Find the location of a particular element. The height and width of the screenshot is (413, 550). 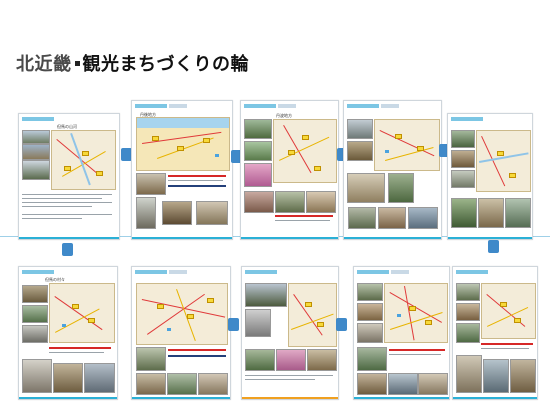

guide-page-3: 丹波地方 is located at coordinates (289, 170).